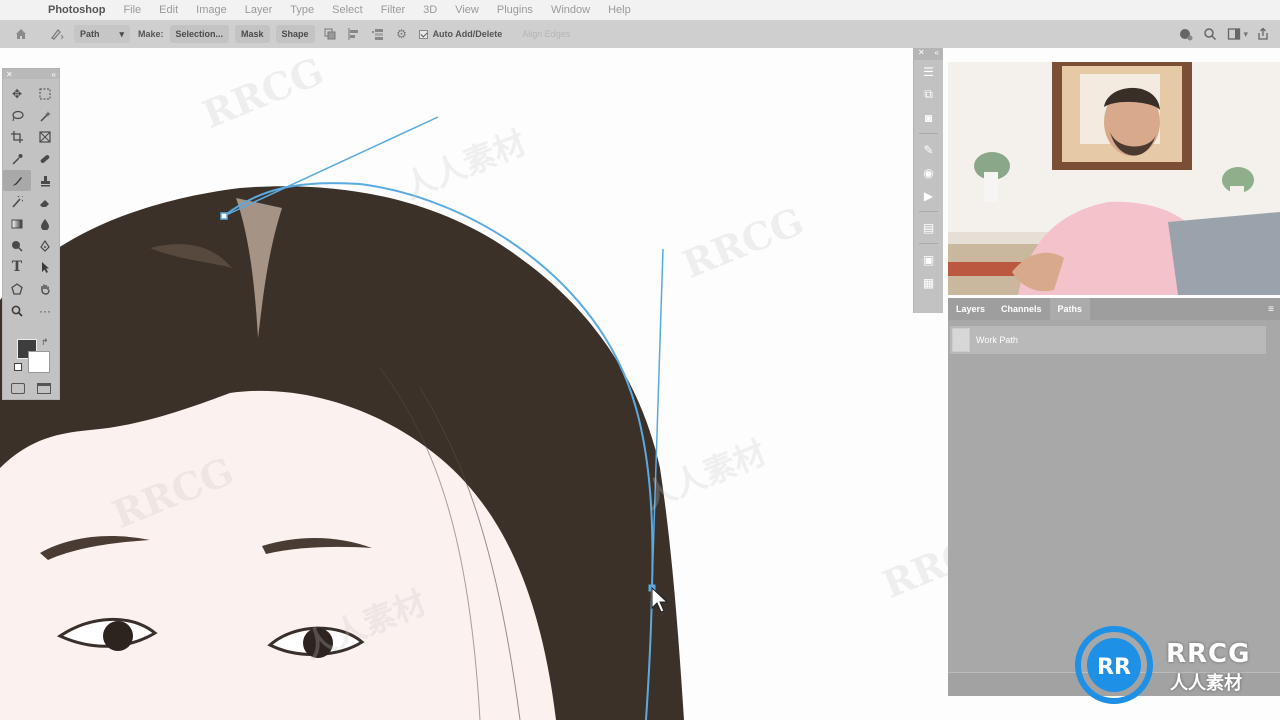  Describe the element at coordinates (17, 311) in the screenshot. I see `zoom-tool-icon` at that location.